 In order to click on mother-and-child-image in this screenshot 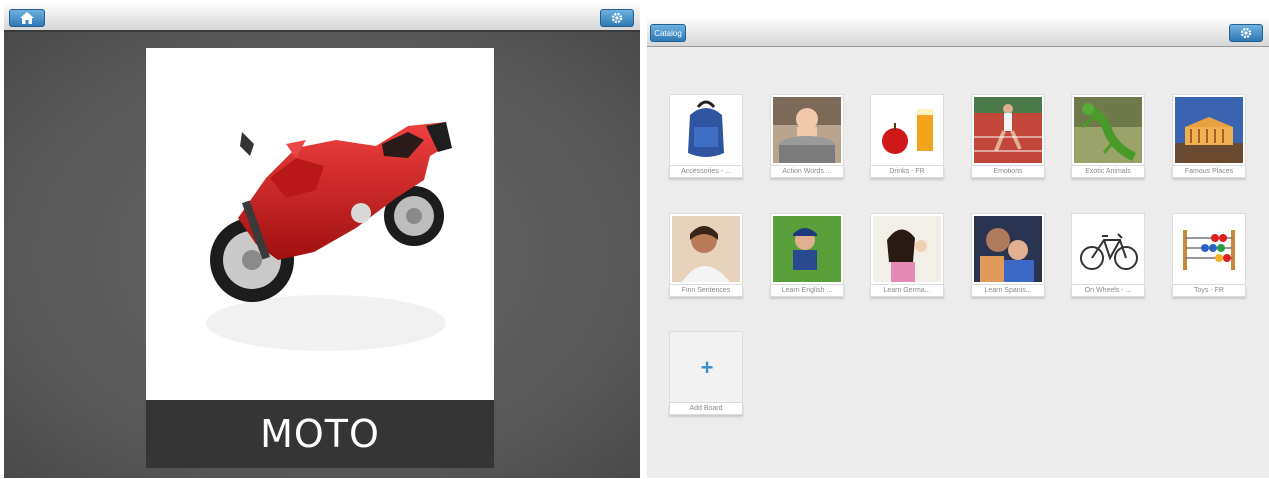, I will do `click(1008, 249)`.